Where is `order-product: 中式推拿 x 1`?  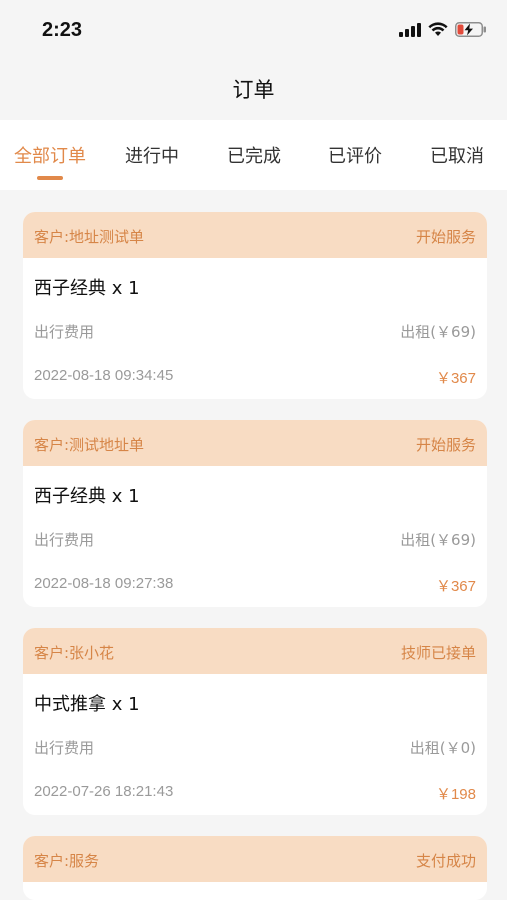
order-product: 中式推拿 x 1 is located at coordinates (87, 704).